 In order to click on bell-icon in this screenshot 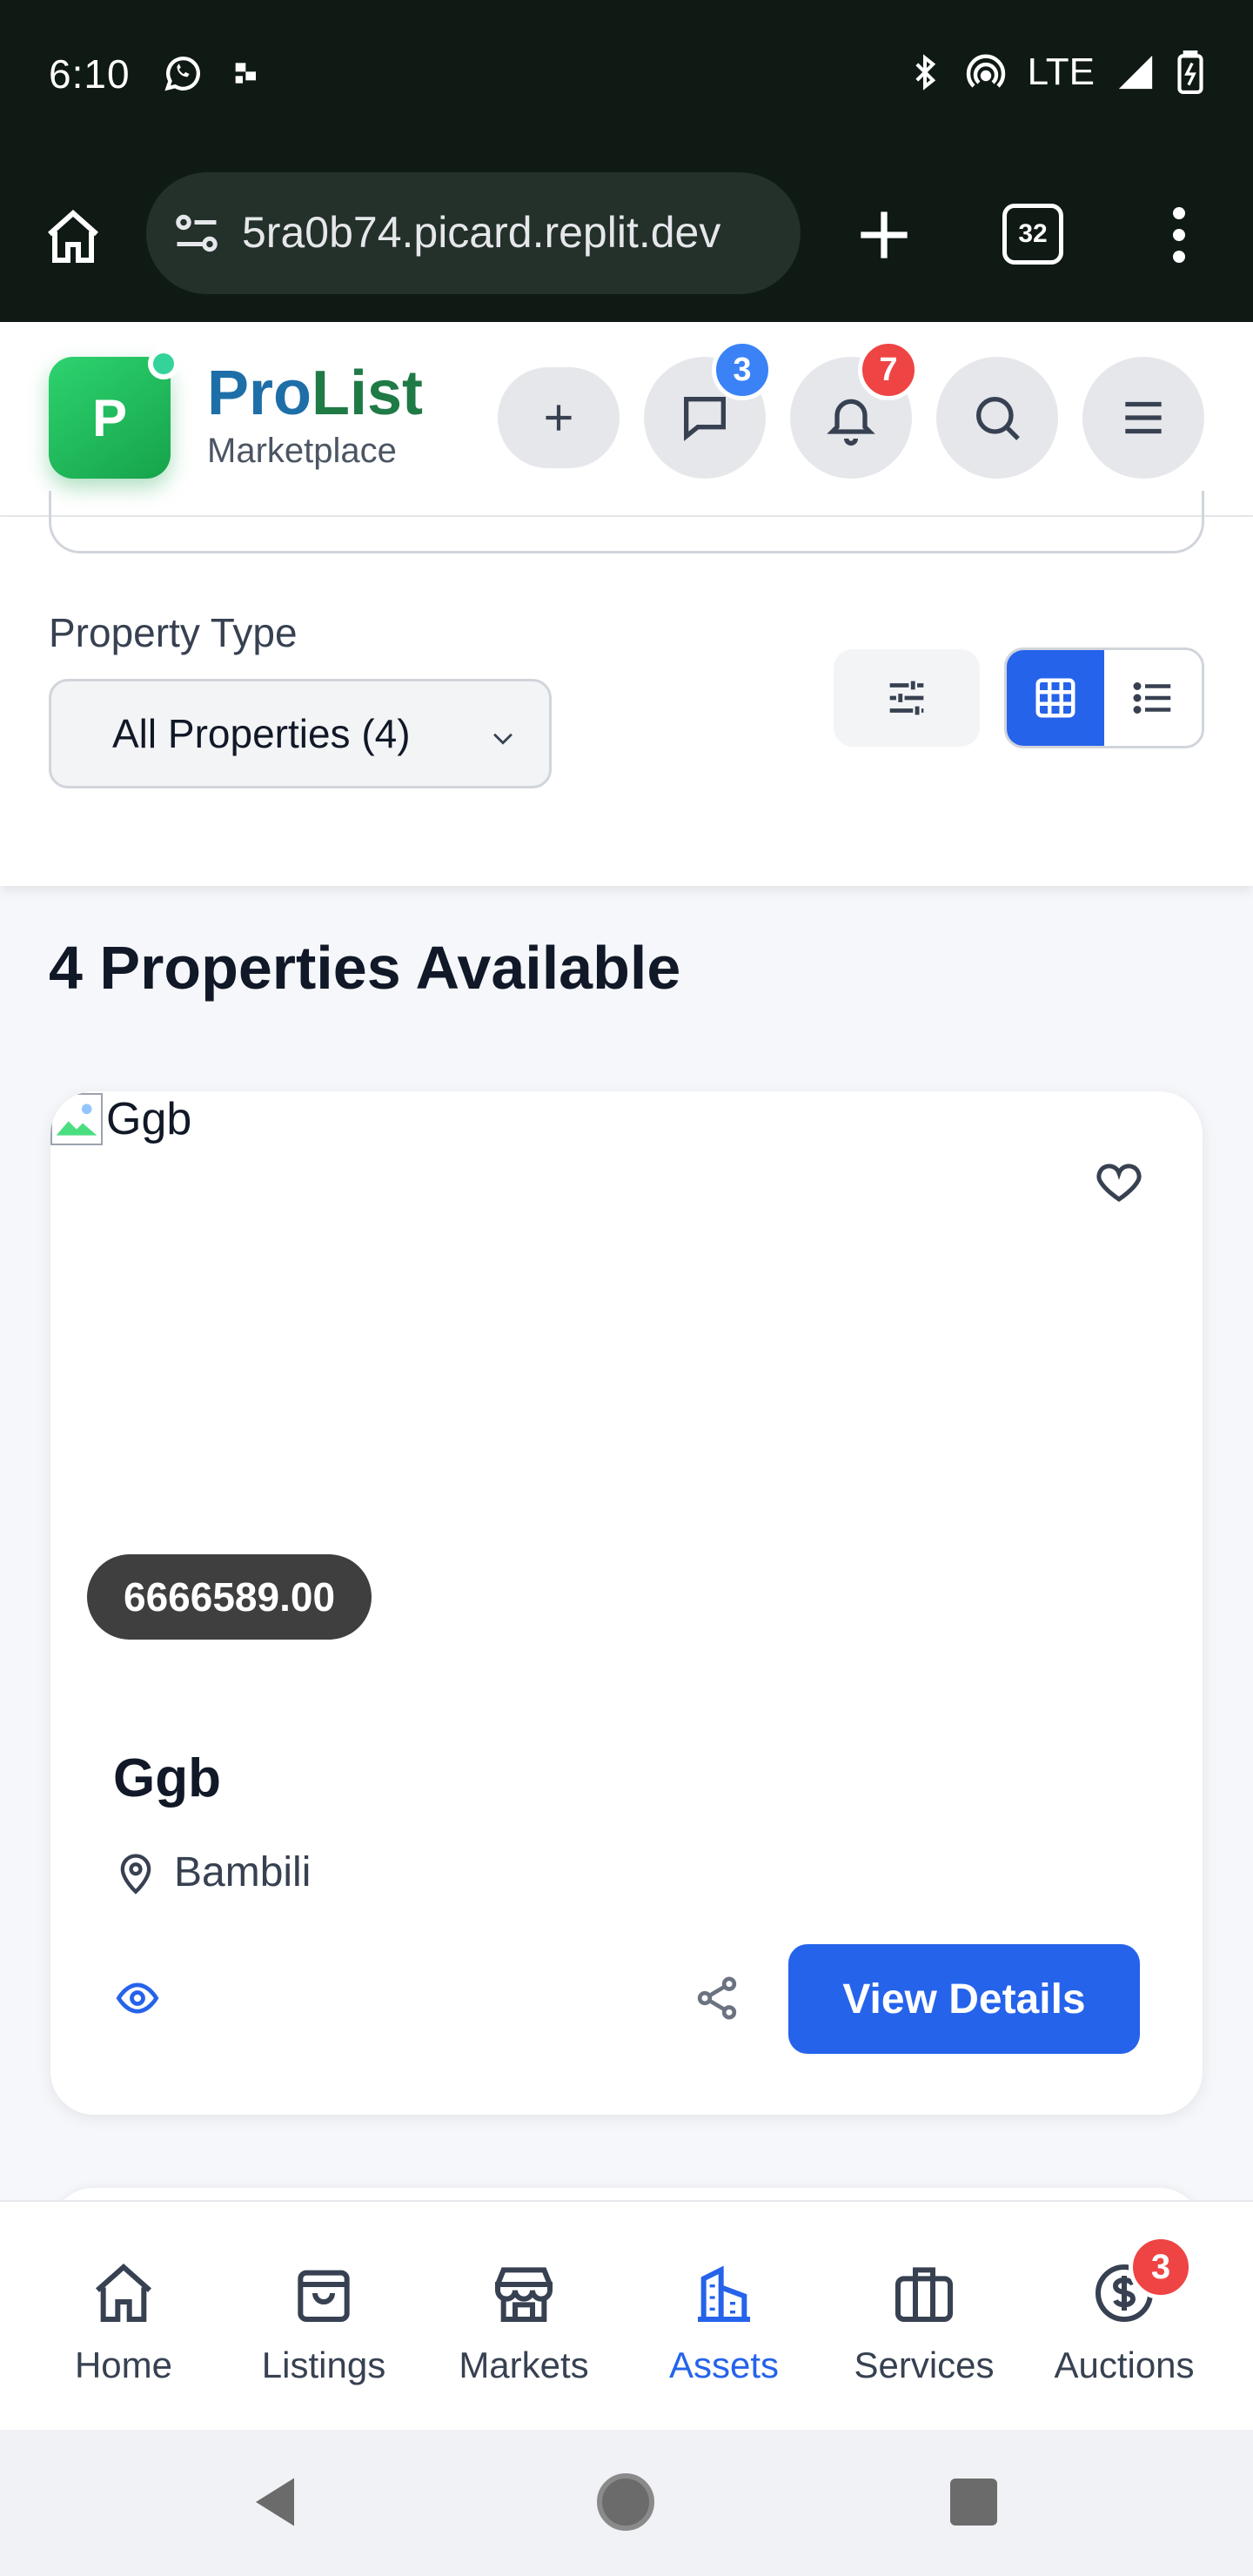, I will do `click(851, 422)`.